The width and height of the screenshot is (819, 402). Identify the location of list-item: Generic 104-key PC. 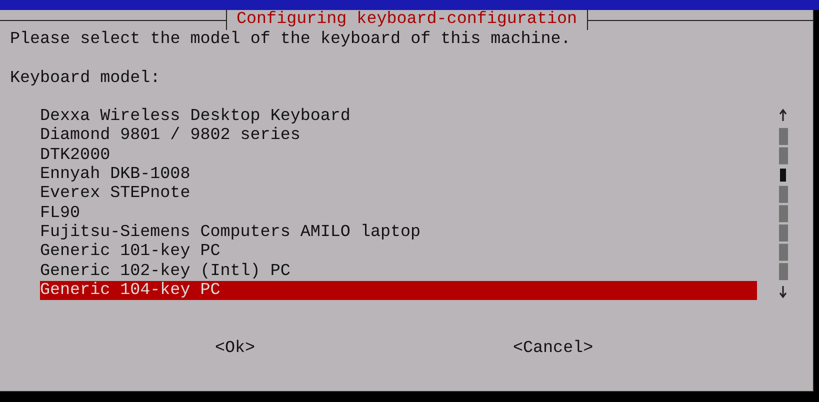
(398, 290).